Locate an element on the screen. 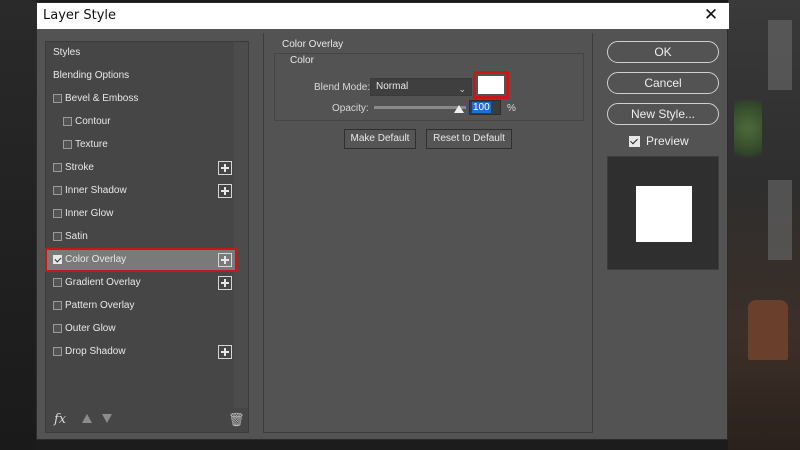 This screenshot has width=800, height=450. background-photo-left is located at coordinates (18, 225).